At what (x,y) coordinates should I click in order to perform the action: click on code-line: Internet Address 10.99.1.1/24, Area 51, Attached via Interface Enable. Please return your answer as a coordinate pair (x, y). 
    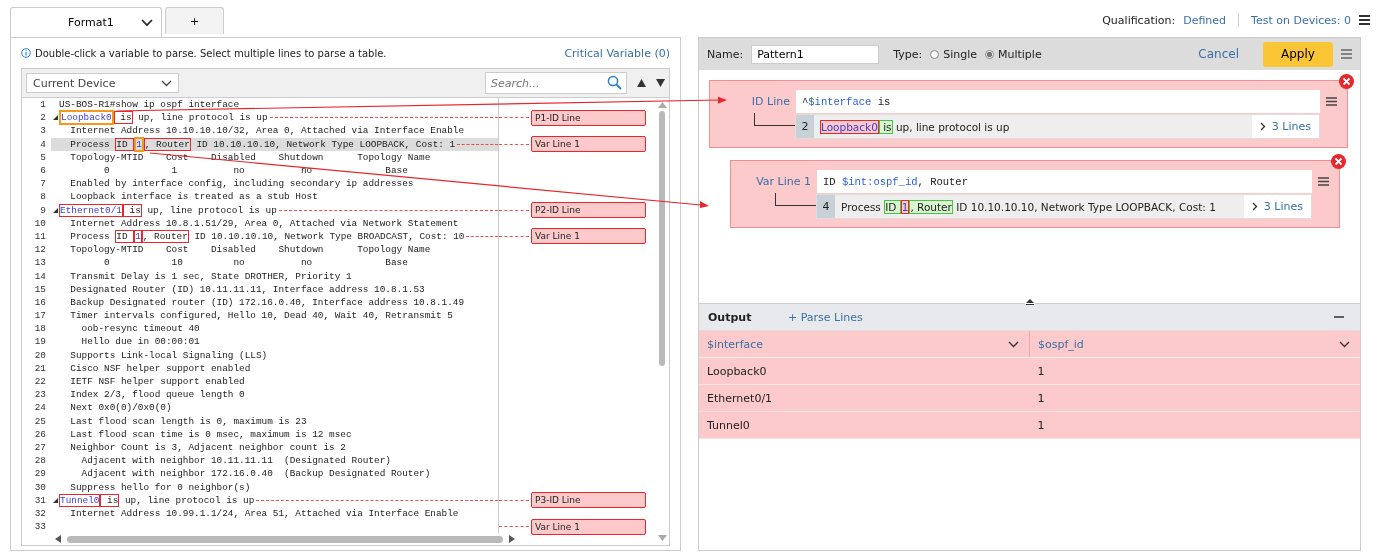
    Looking at the image, I should click on (274, 513).